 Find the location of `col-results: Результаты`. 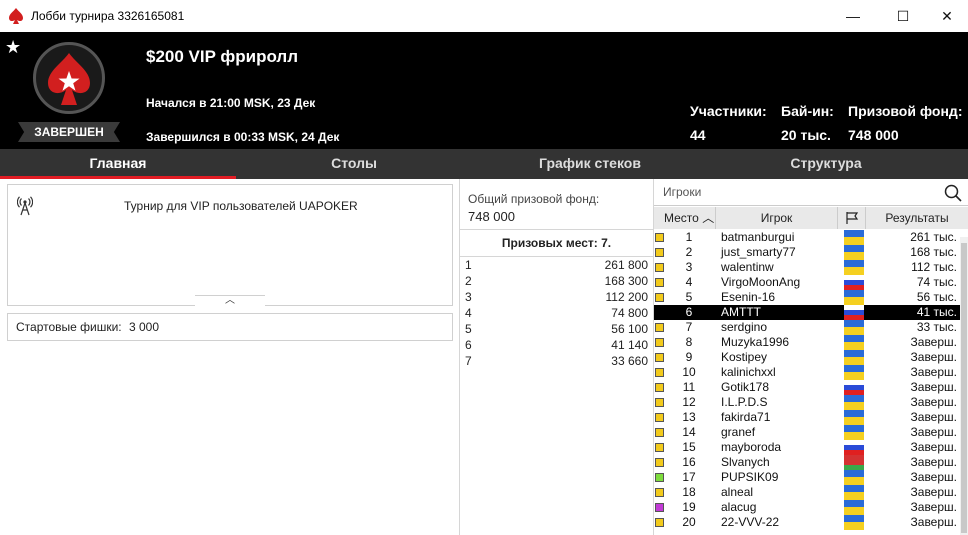

col-results: Результаты is located at coordinates (917, 218).